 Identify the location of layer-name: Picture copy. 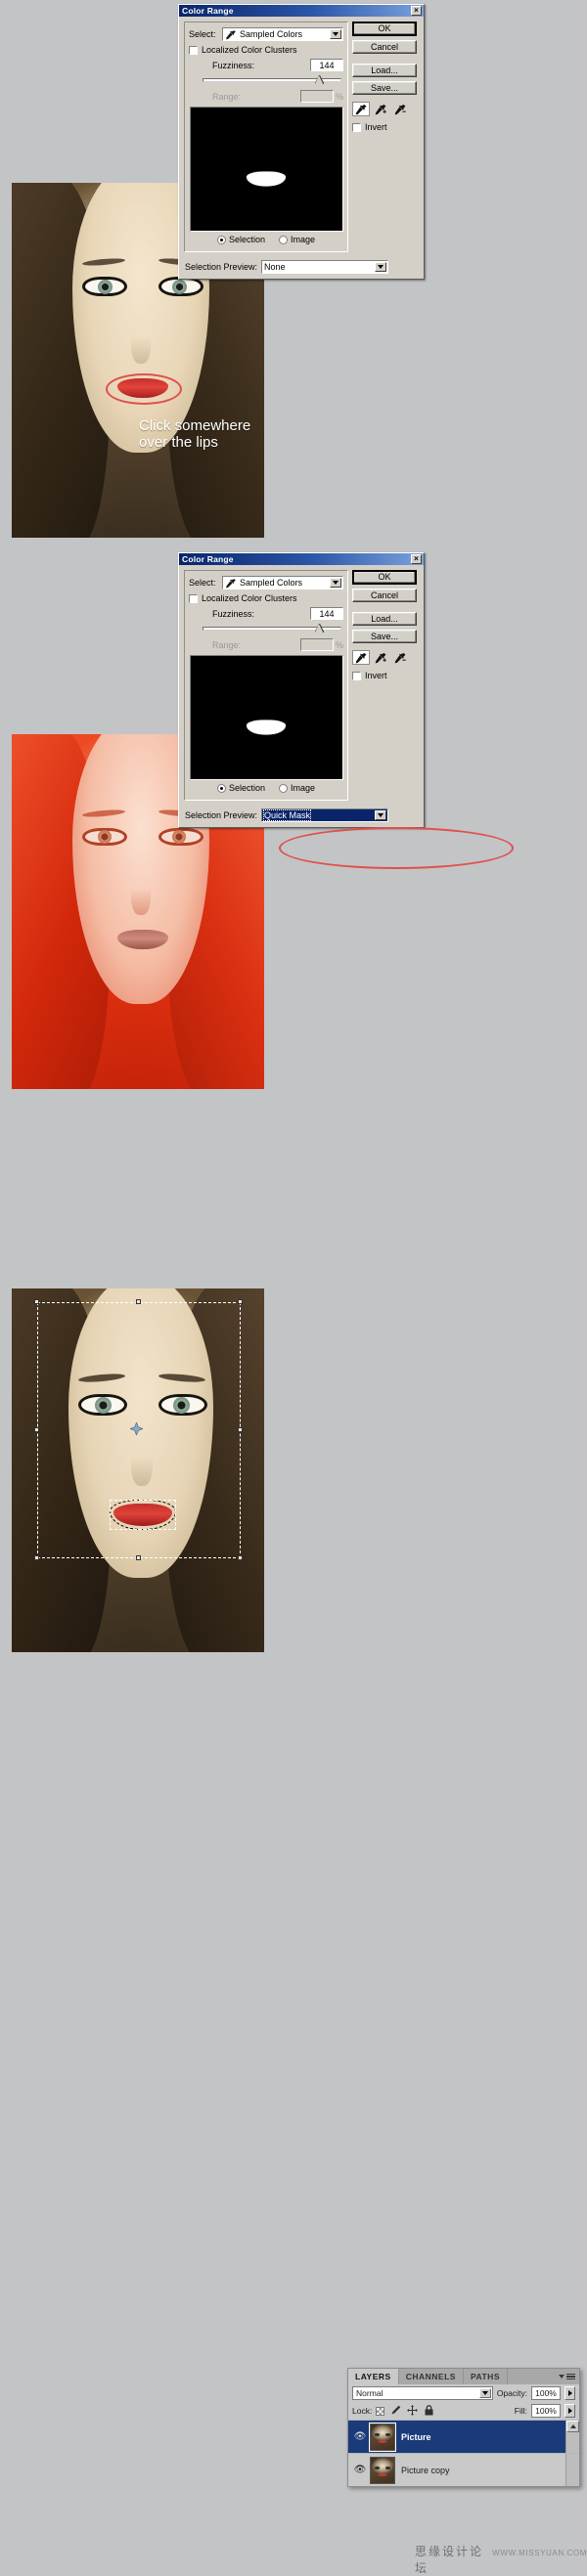
(425, 2470).